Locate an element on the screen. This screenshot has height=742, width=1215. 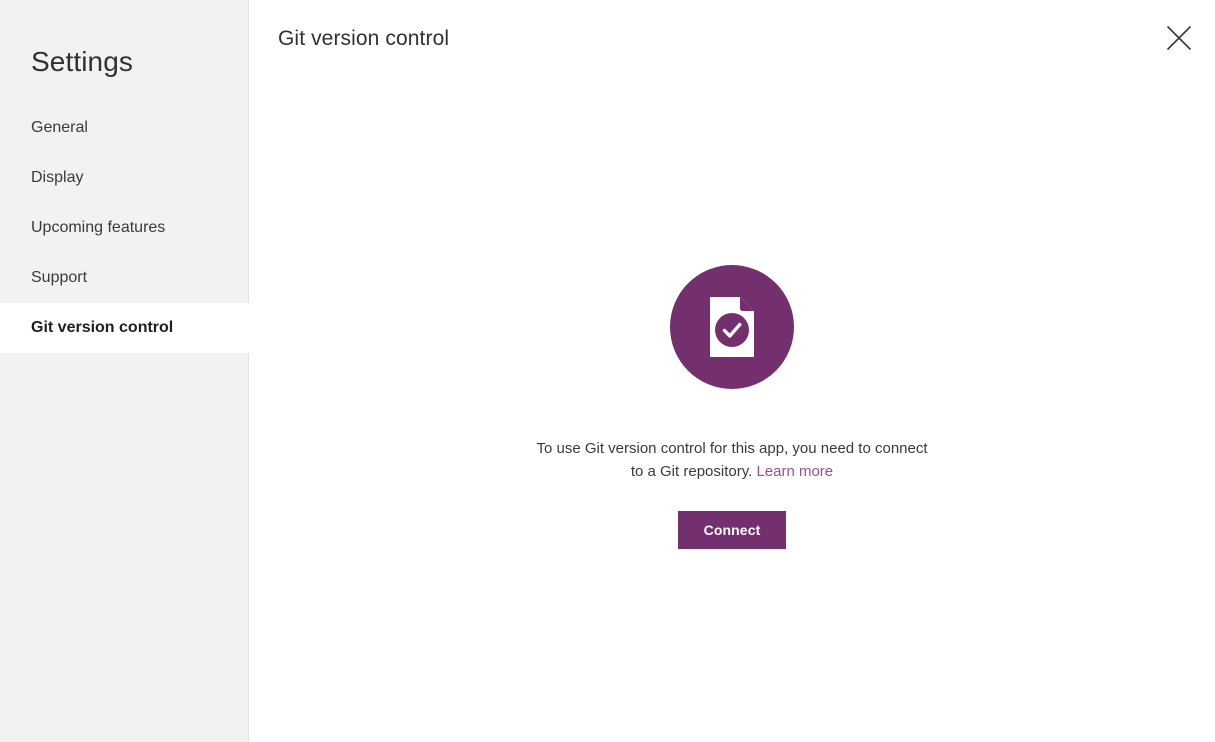
connect-button: Connect is located at coordinates (732, 530).